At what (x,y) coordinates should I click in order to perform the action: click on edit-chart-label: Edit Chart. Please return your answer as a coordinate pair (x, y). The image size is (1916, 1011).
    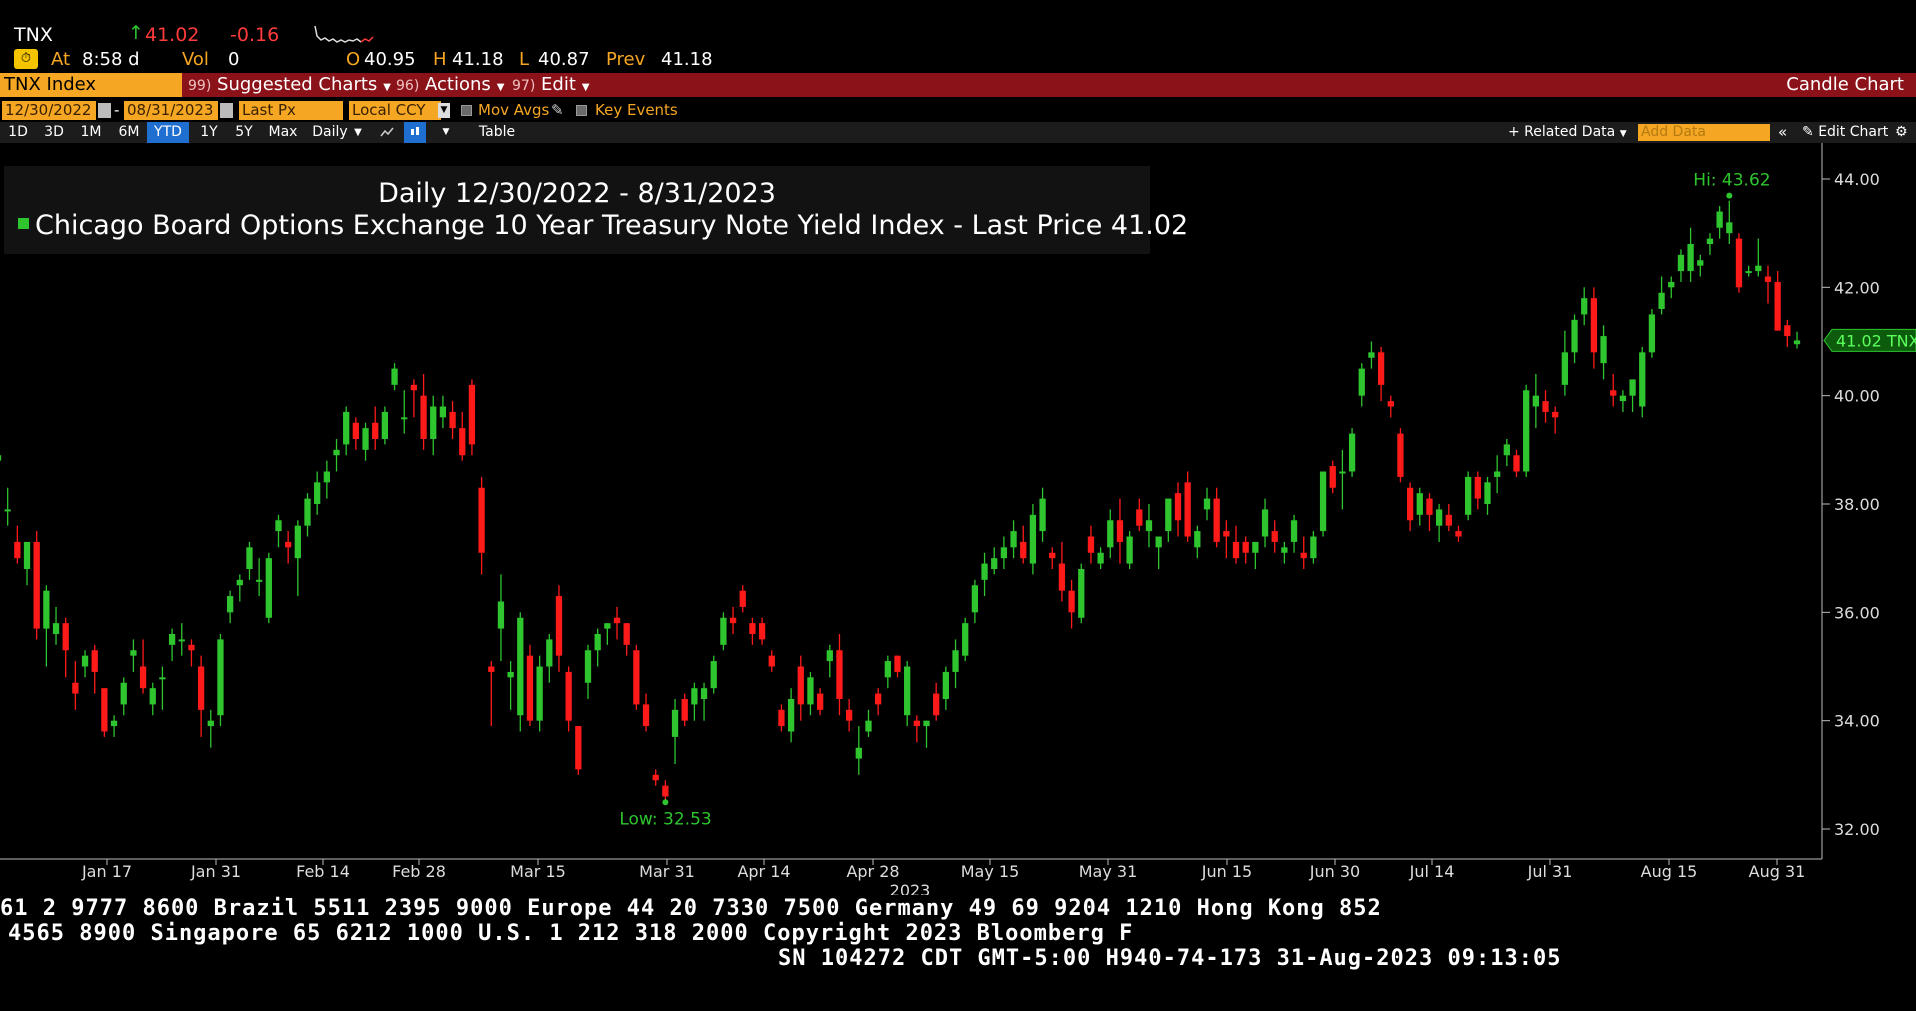
    Looking at the image, I should click on (1853, 132).